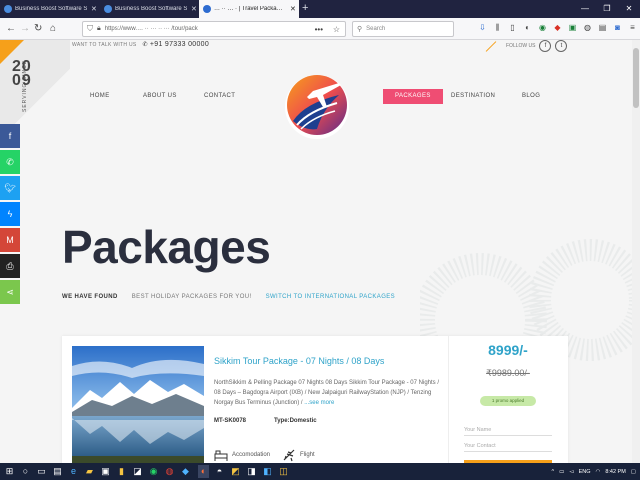 The height and width of the screenshot is (480, 640). What do you see at coordinates (38, 29) in the screenshot?
I see `reload-icon: ↻` at bounding box center [38, 29].